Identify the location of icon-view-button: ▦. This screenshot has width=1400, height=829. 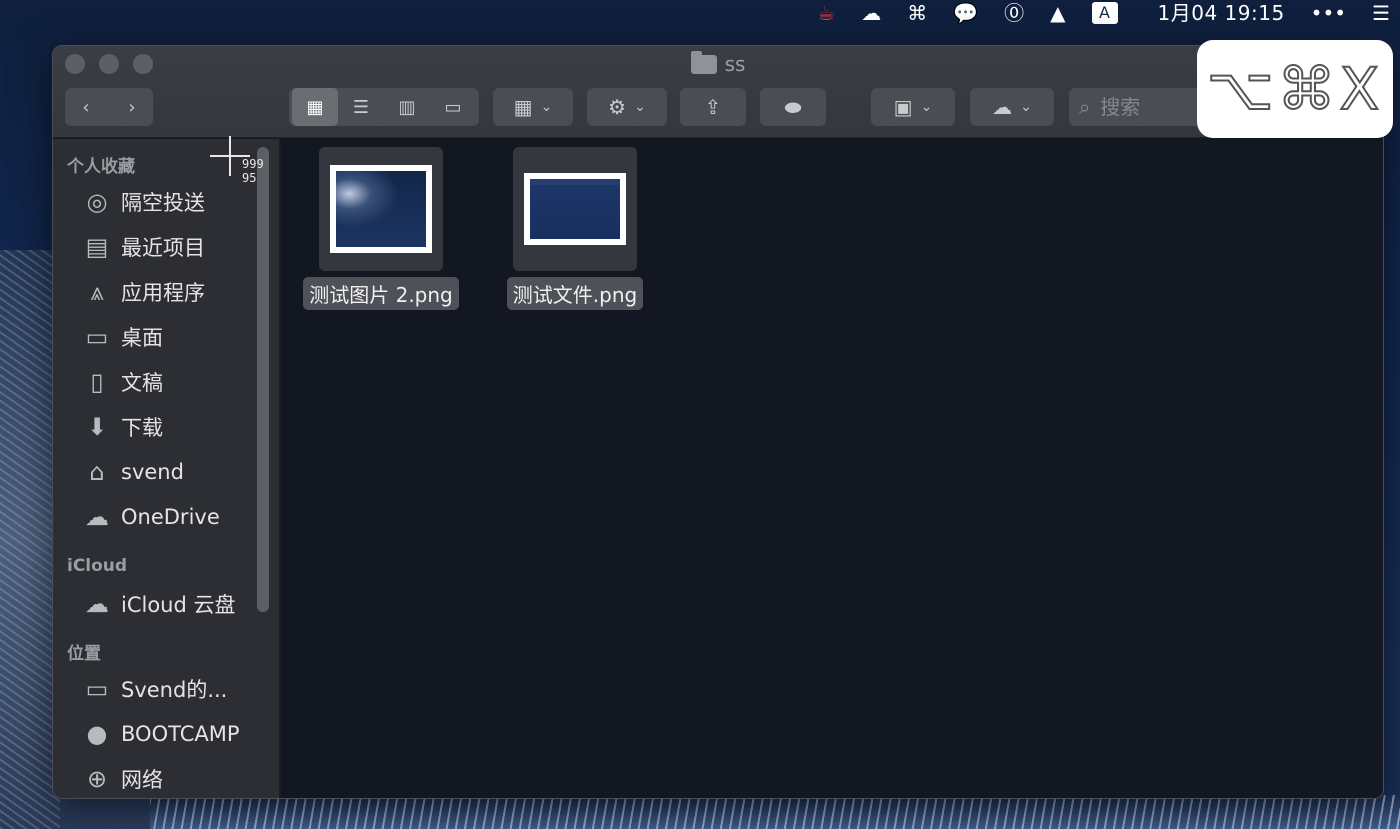
(315, 107).